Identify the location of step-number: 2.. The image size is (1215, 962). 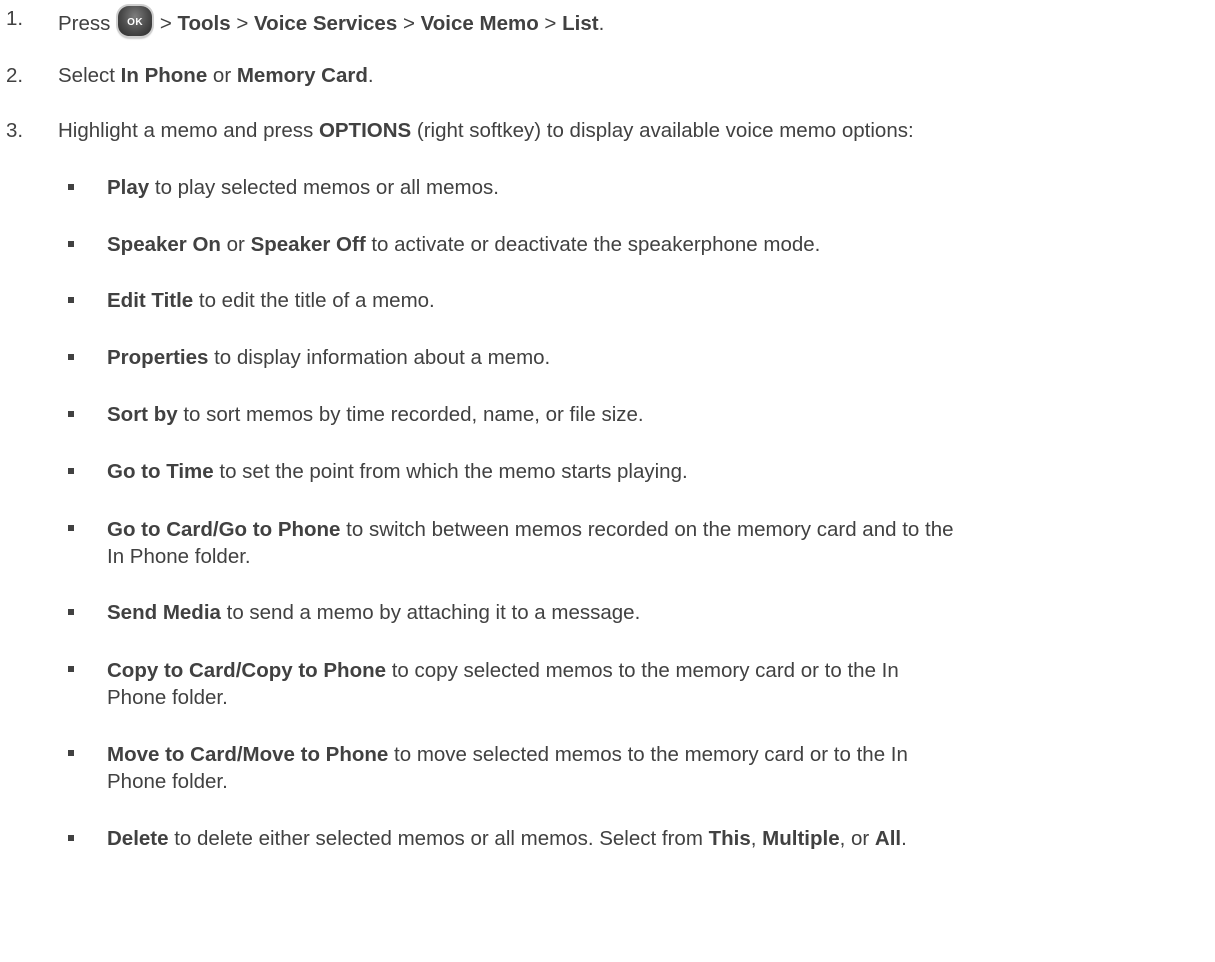
(15, 75).